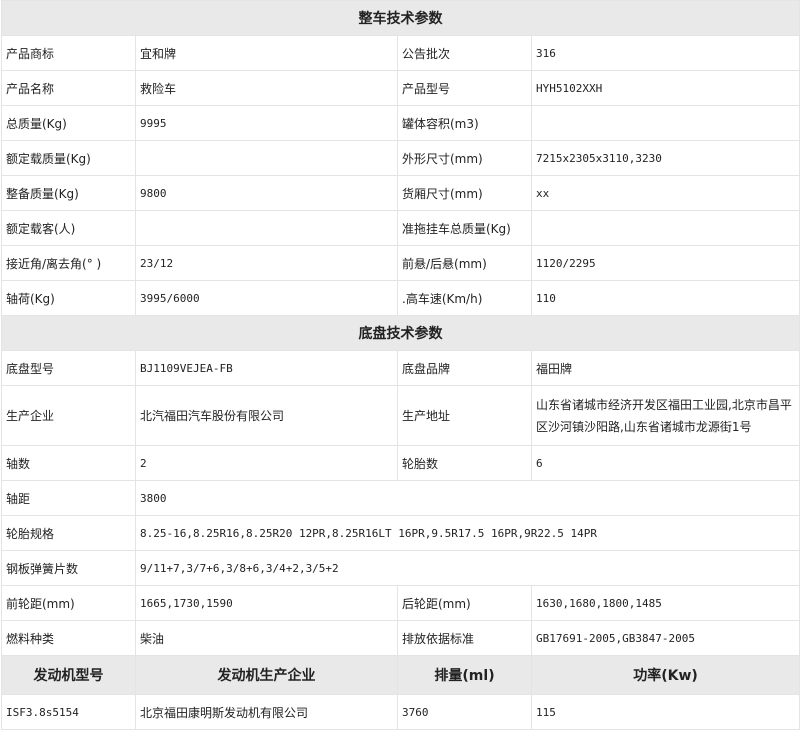  I want to click on param-value: 3800, so click(467, 498).